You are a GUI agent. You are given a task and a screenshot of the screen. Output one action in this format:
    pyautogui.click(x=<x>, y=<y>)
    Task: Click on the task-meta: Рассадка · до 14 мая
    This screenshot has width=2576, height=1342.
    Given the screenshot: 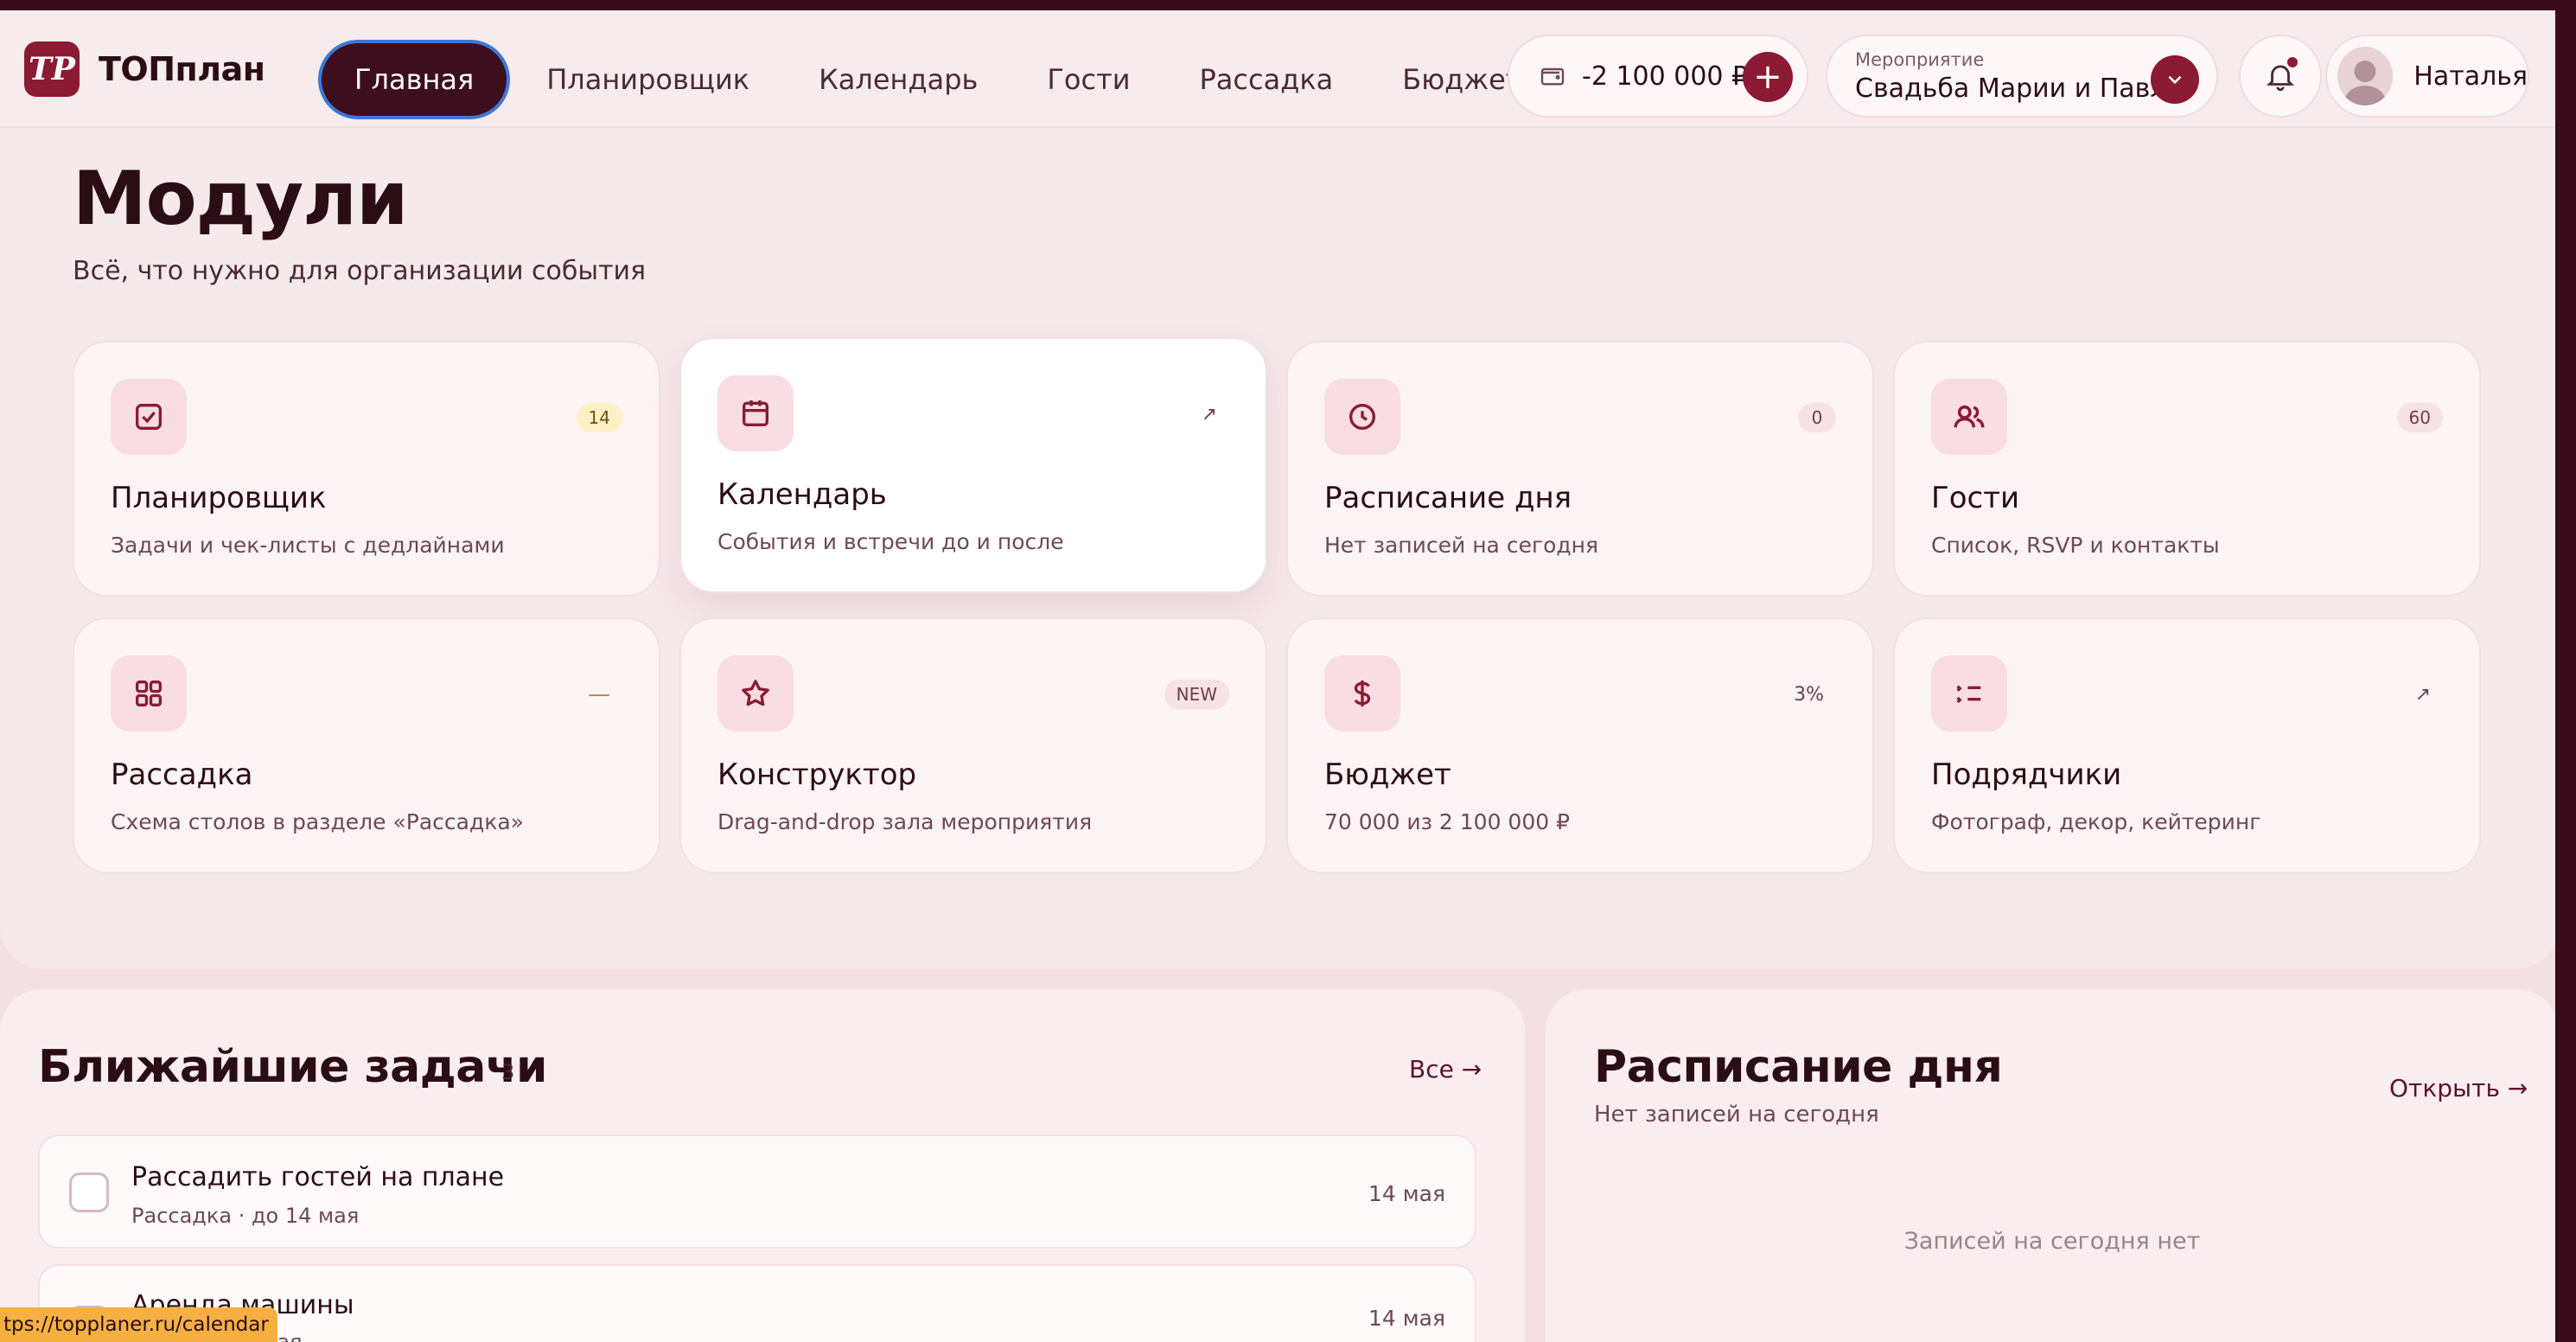 What is the action you would take?
    pyautogui.click(x=245, y=1216)
    